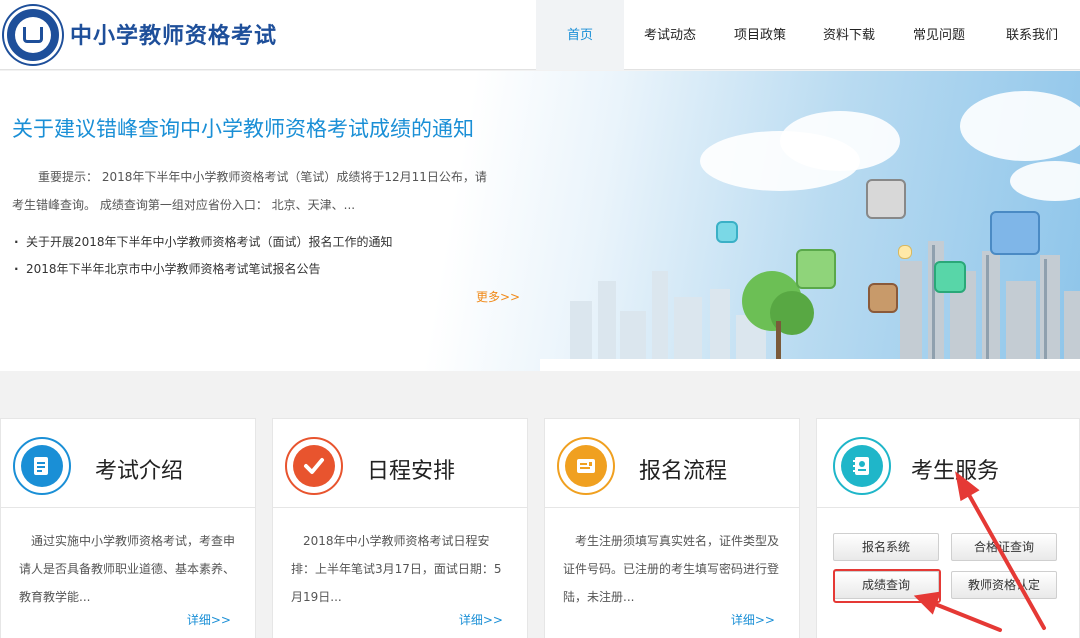 The width and height of the screenshot is (1080, 638). What do you see at coordinates (948, 528) in the screenshot?
I see `card-candidate-services: 考生服务 报名系统 合格证查询 成绩查询 教师资格认定` at bounding box center [948, 528].